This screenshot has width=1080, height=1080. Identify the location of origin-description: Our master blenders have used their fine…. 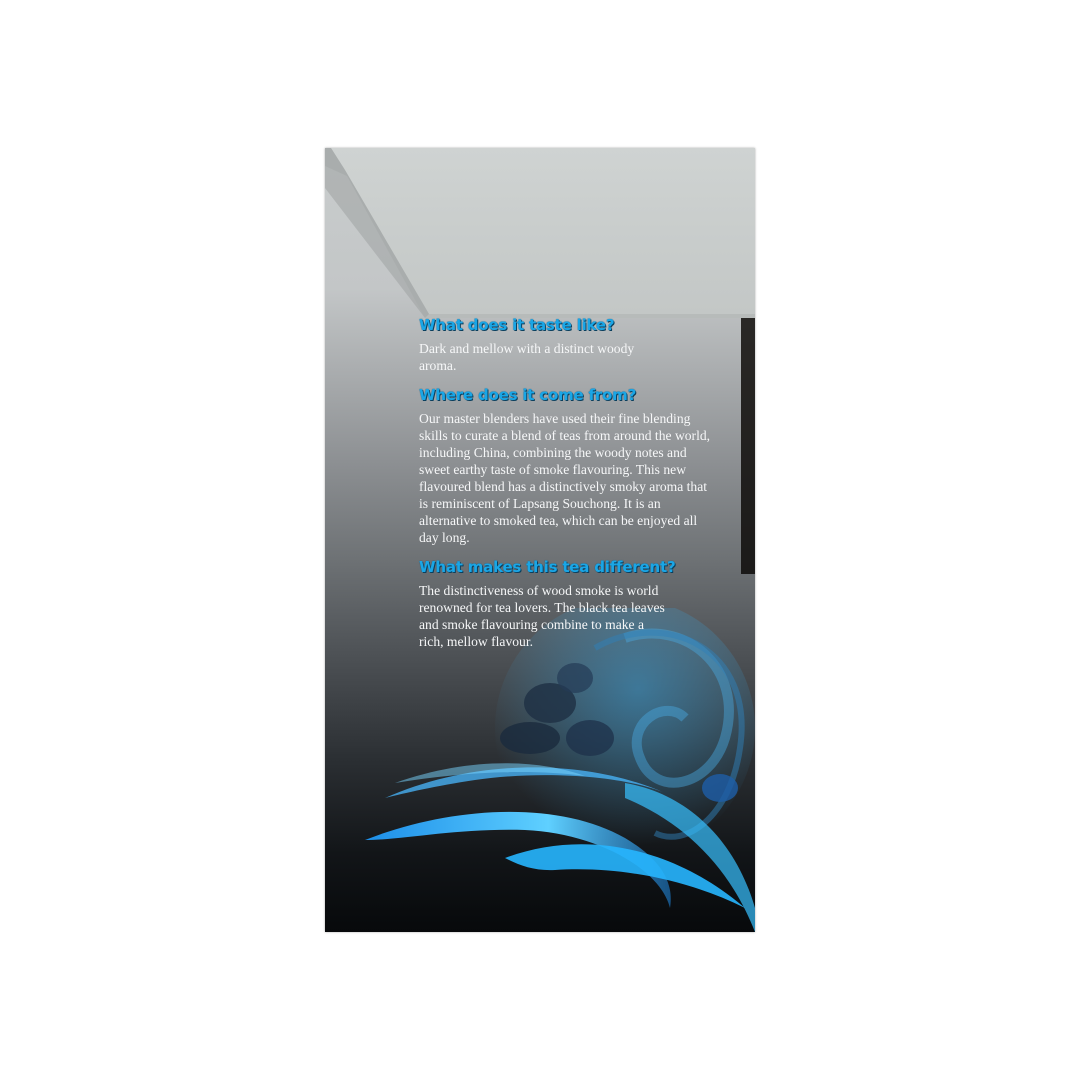
(565, 478).